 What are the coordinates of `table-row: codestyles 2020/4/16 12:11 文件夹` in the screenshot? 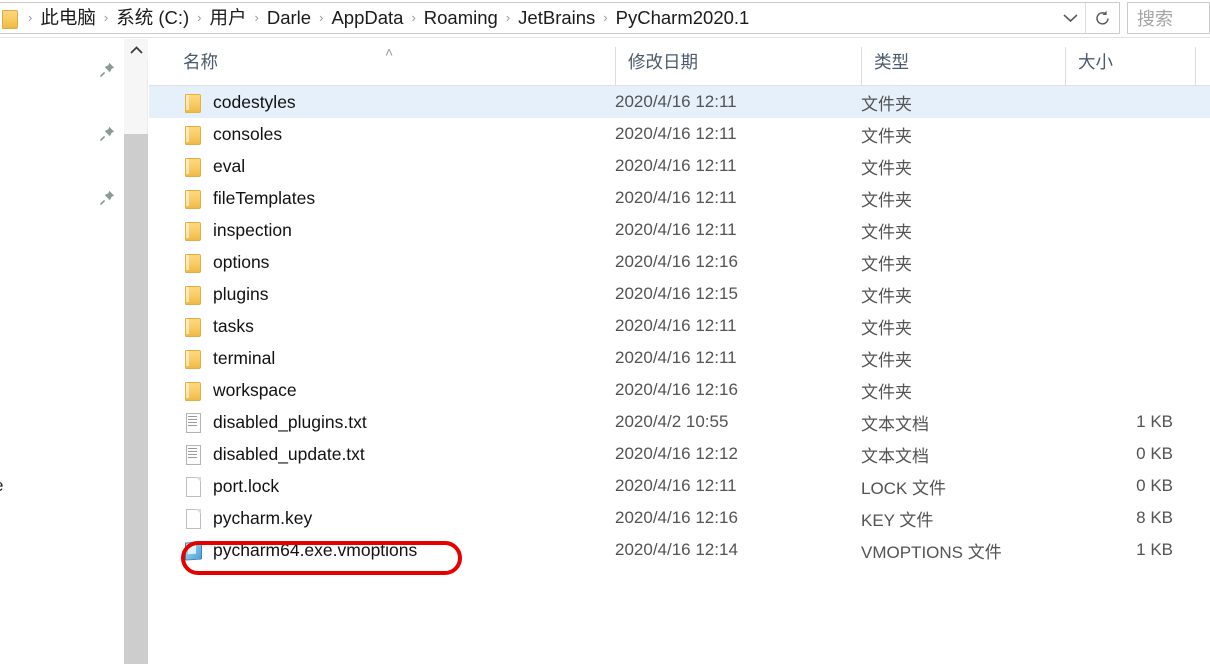 It's located at (679, 102).